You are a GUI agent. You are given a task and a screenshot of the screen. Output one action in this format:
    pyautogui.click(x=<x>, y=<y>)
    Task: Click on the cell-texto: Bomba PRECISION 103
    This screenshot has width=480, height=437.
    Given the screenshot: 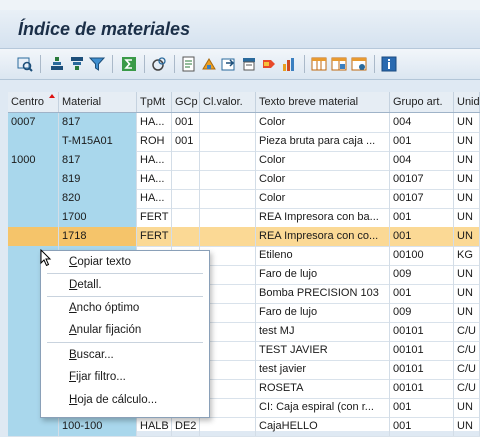 What is the action you would take?
    pyautogui.click(x=323, y=293)
    